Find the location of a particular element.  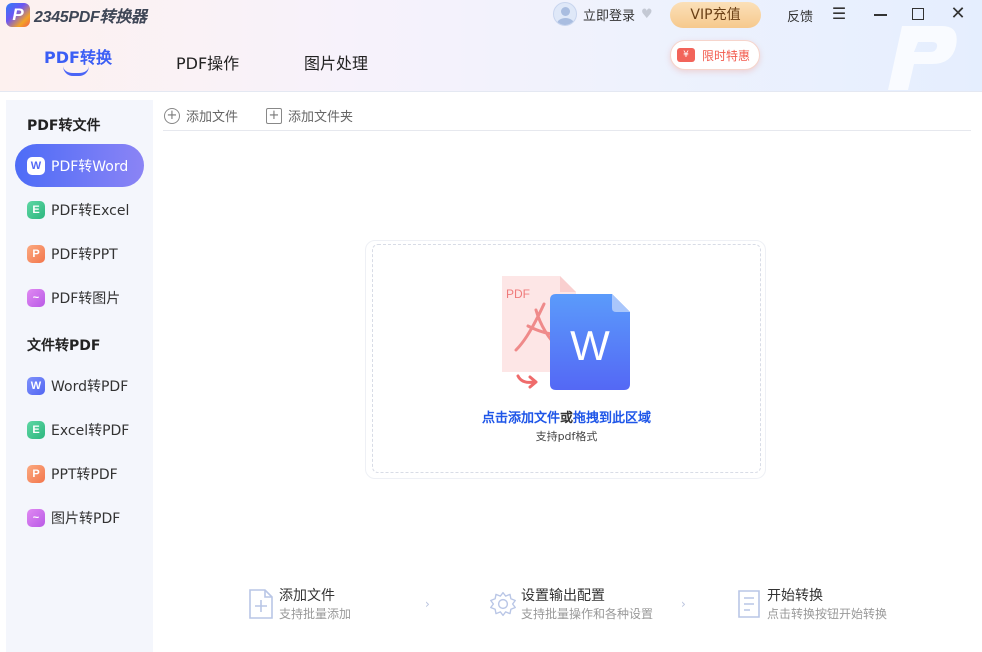

step-desc: 点击转换按钮开始转换 is located at coordinates (827, 614).